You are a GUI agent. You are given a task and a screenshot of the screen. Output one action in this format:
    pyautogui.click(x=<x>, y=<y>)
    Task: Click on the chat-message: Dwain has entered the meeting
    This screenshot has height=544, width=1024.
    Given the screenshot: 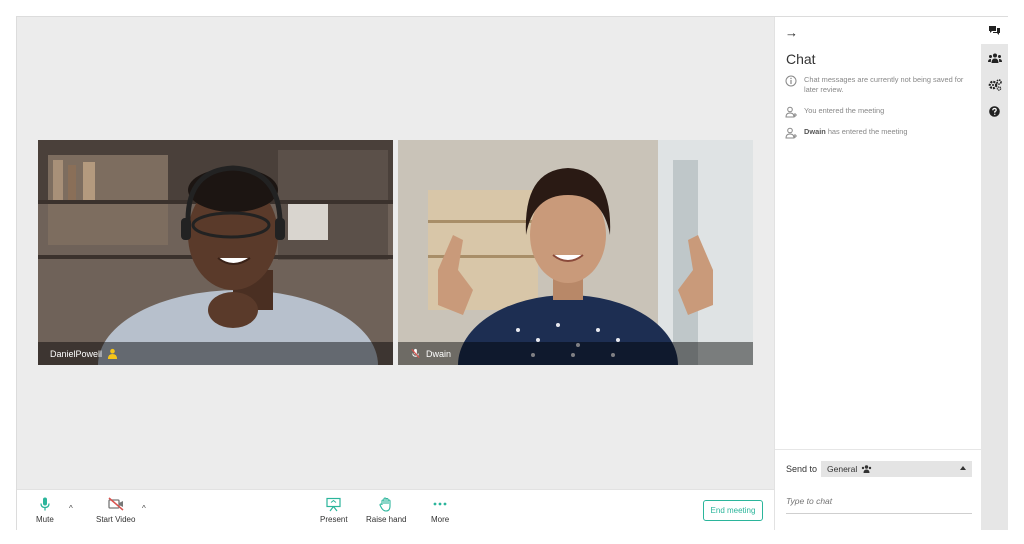 What is the action you would take?
    pyautogui.click(x=877, y=133)
    